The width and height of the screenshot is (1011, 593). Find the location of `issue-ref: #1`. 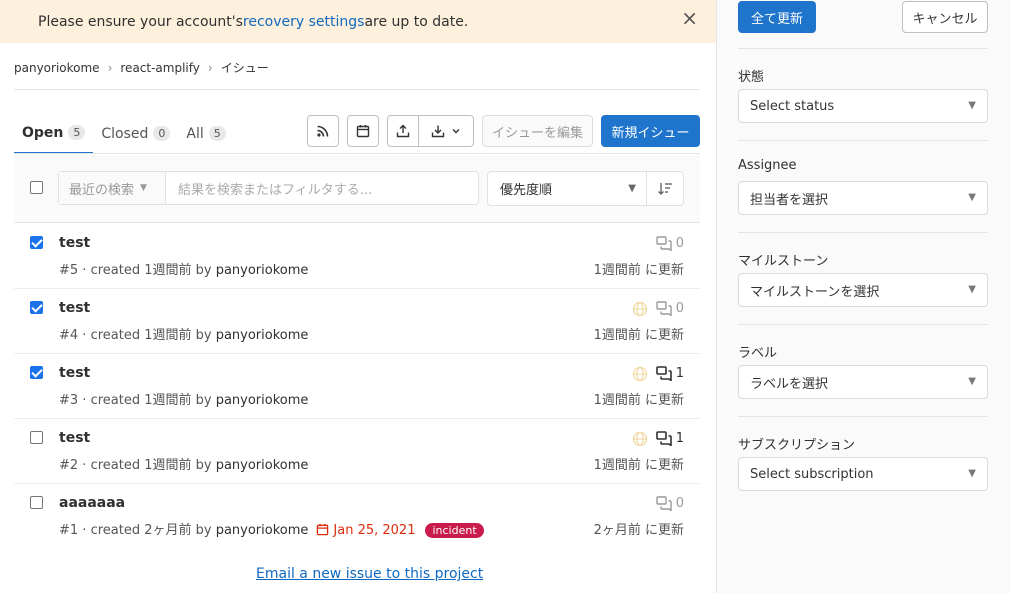

issue-ref: #1 is located at coordinates (69, 530).